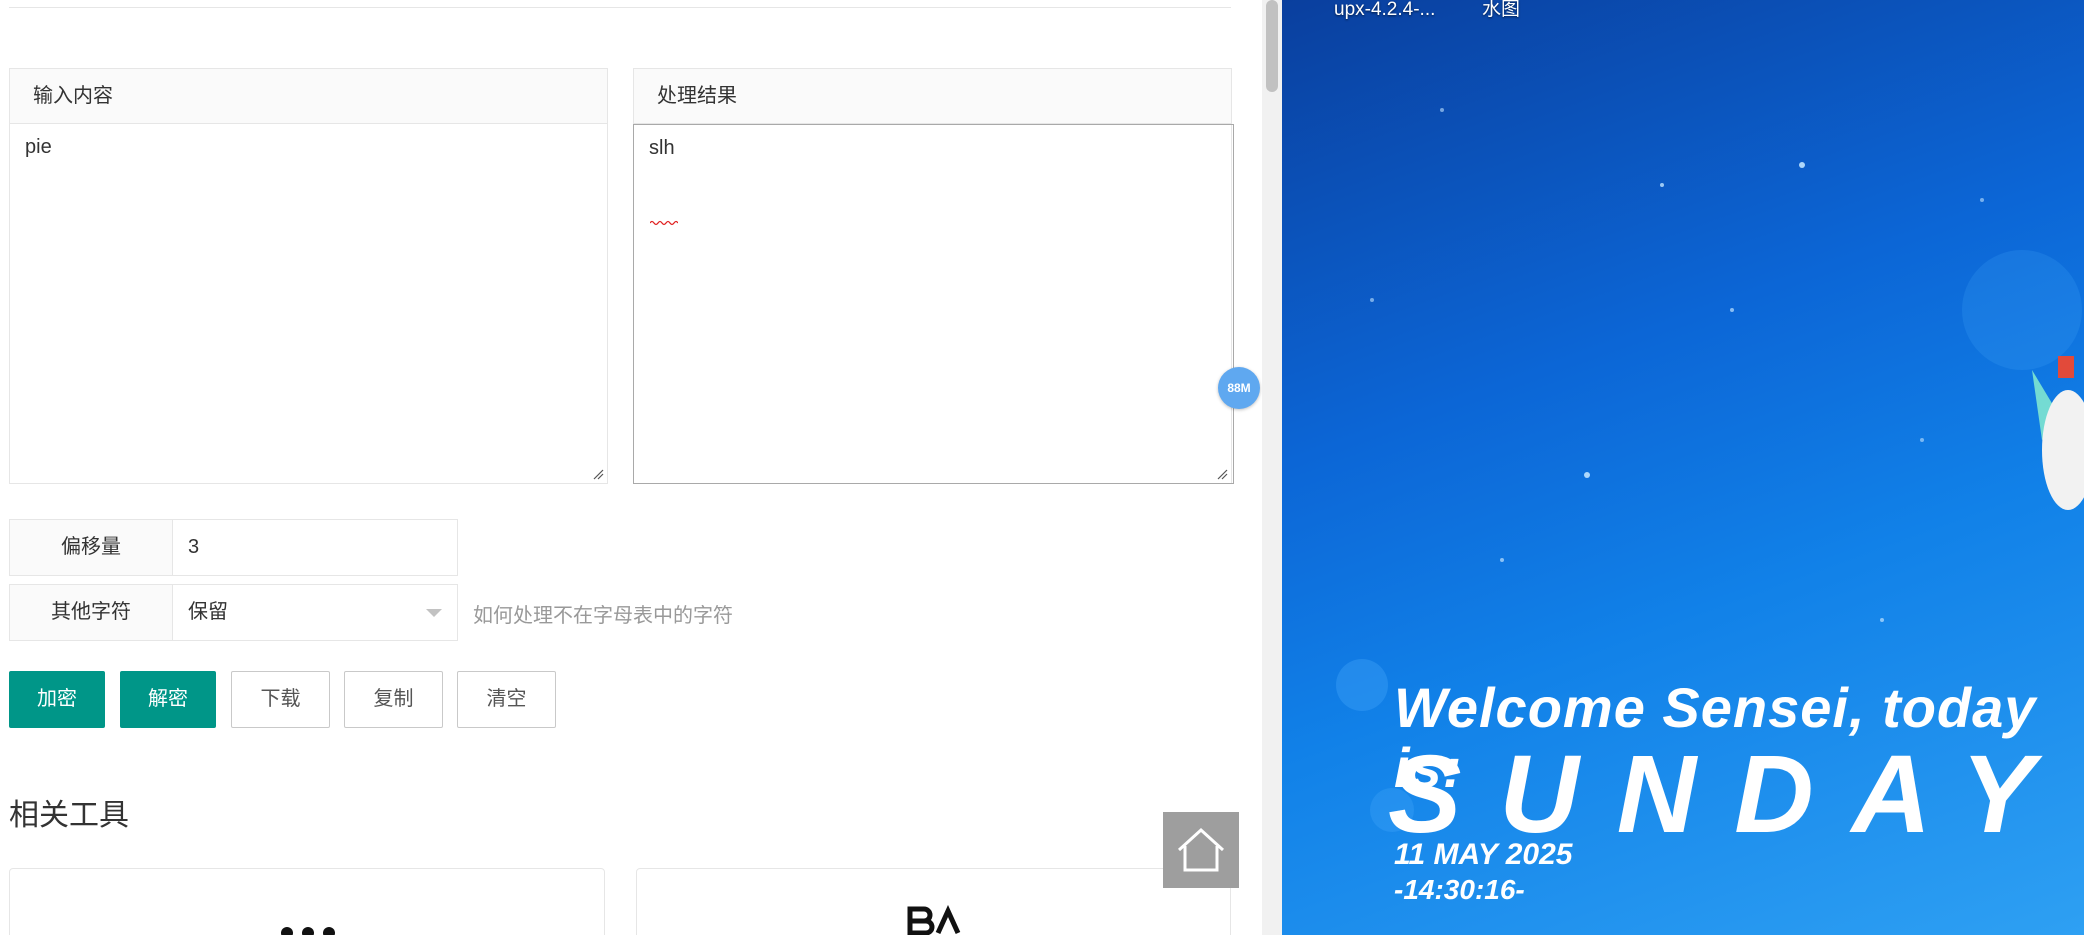 This screenshot has height=935, width=2084. I want to click on chevron-down-icon, so click(434, 613).